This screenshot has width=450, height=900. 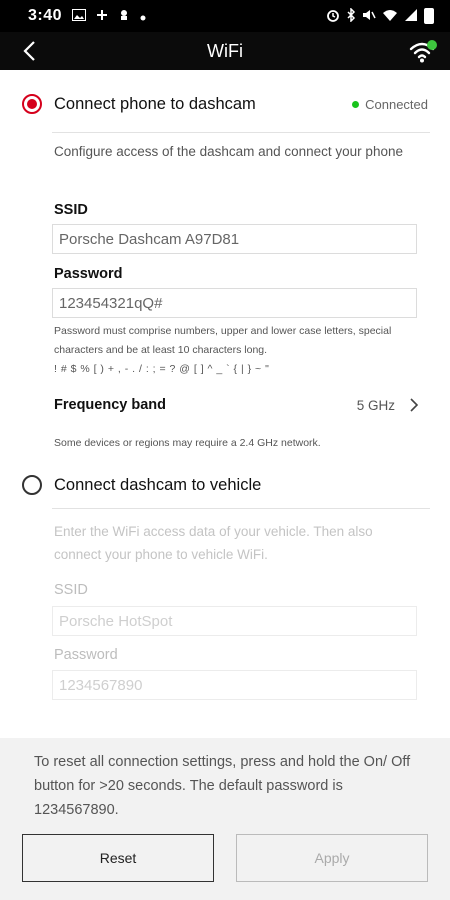 I want to click on connection-status: Connected, so click(x=390, y=104).